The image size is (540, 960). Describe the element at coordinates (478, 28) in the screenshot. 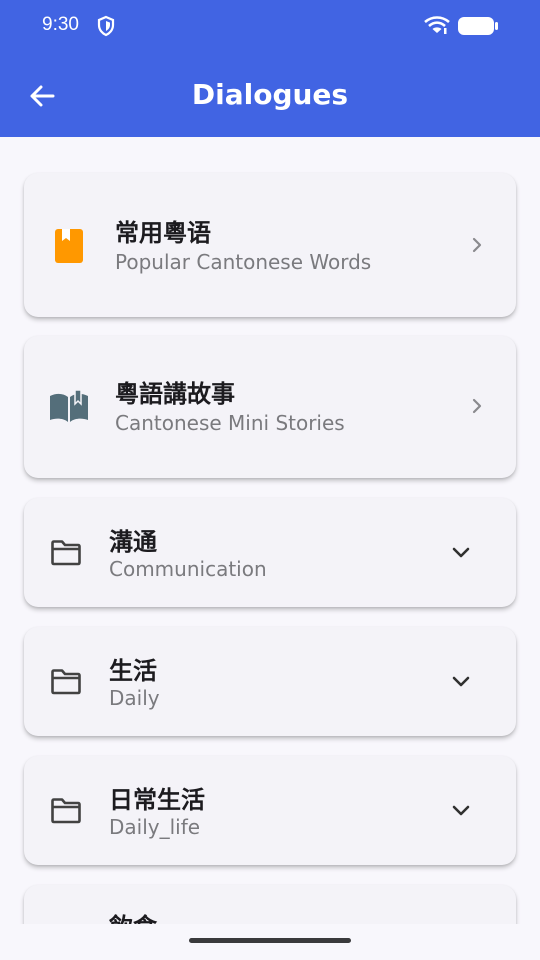

I see `battery-icon` at that location.